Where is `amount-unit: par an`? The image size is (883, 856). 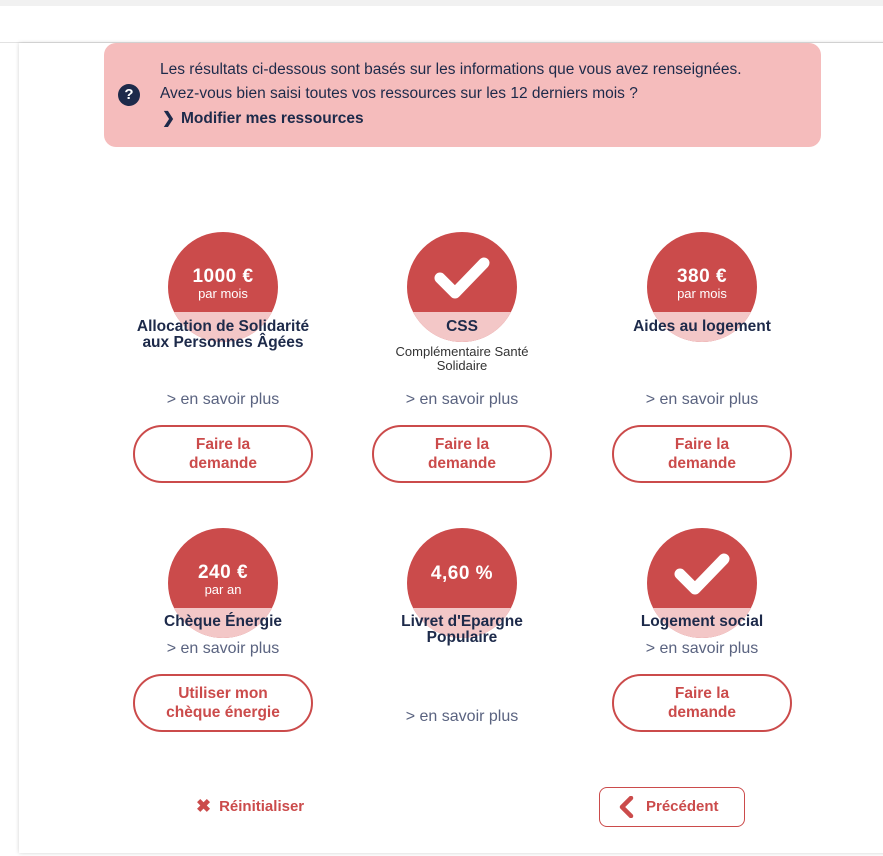
amount-unit: par an is located at coordinates (223, 589).